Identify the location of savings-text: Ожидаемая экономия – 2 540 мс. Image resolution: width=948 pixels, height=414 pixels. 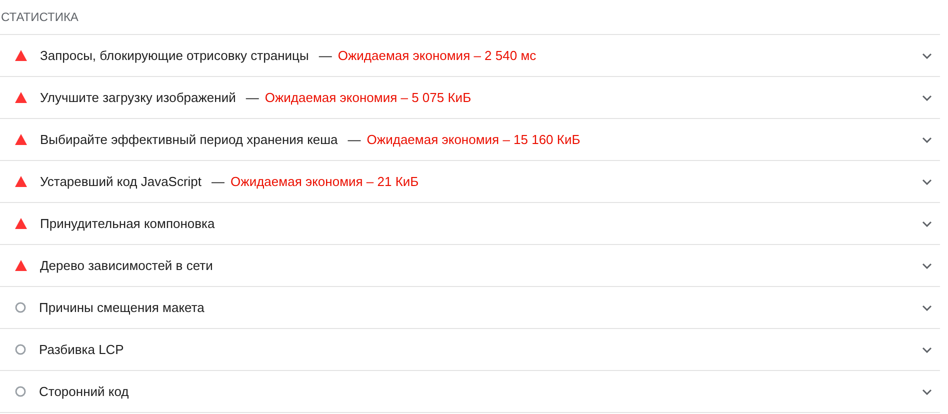
(437, 55).